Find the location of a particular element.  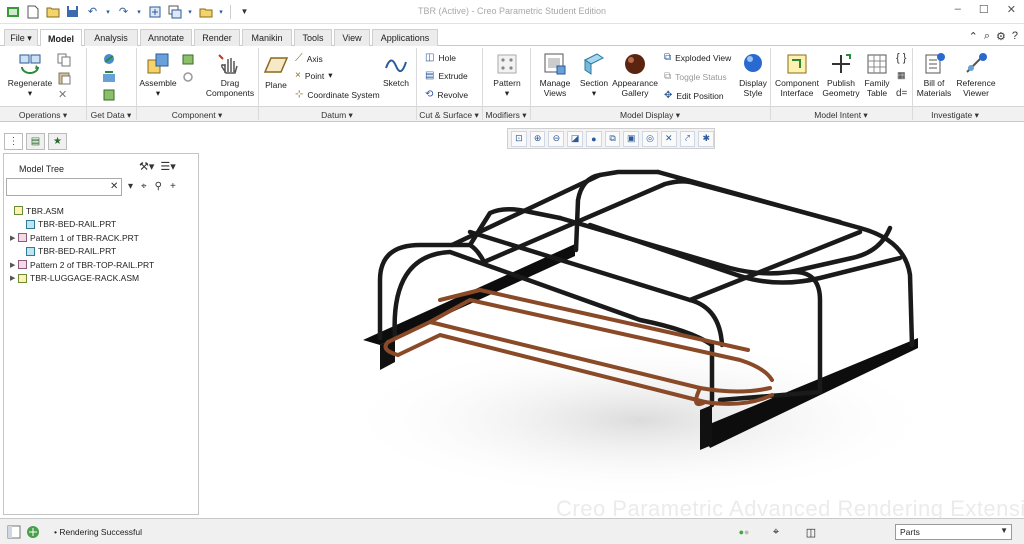

plane-button: Plane is located at coordinates (276, 72).